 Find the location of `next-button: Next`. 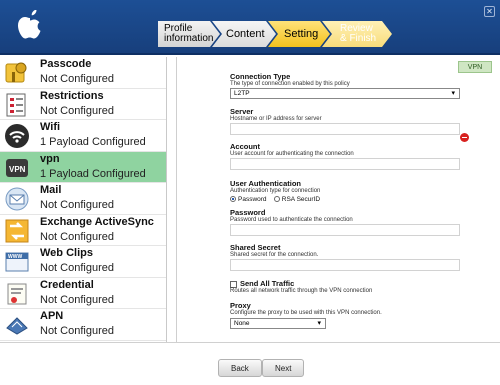

next-button: Next is located at coordinates (283, 368).